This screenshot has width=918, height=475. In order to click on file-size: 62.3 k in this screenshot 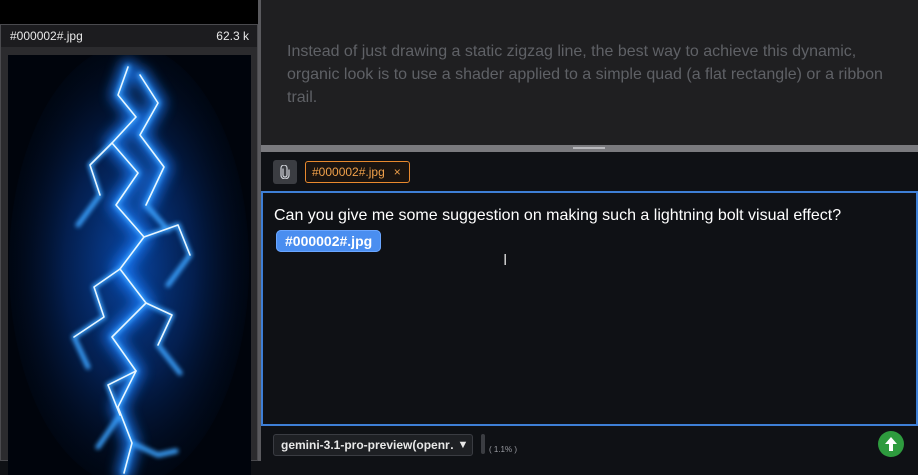, I will do `click(232, 36)`.